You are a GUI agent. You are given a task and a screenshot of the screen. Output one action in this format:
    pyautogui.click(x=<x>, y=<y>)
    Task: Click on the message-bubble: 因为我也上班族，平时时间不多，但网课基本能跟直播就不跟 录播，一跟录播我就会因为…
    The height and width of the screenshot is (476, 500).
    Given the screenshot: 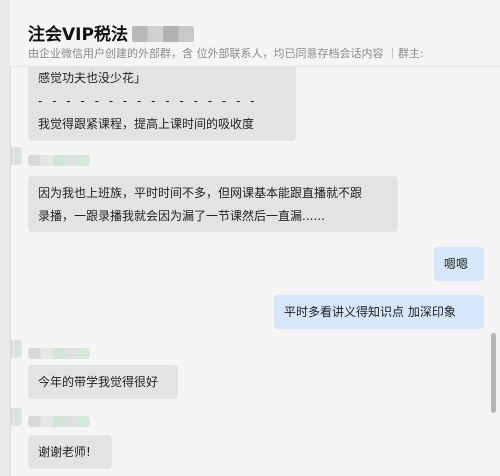 What is the action you would take?
    pyautogui.click(x=213, y=204)
    